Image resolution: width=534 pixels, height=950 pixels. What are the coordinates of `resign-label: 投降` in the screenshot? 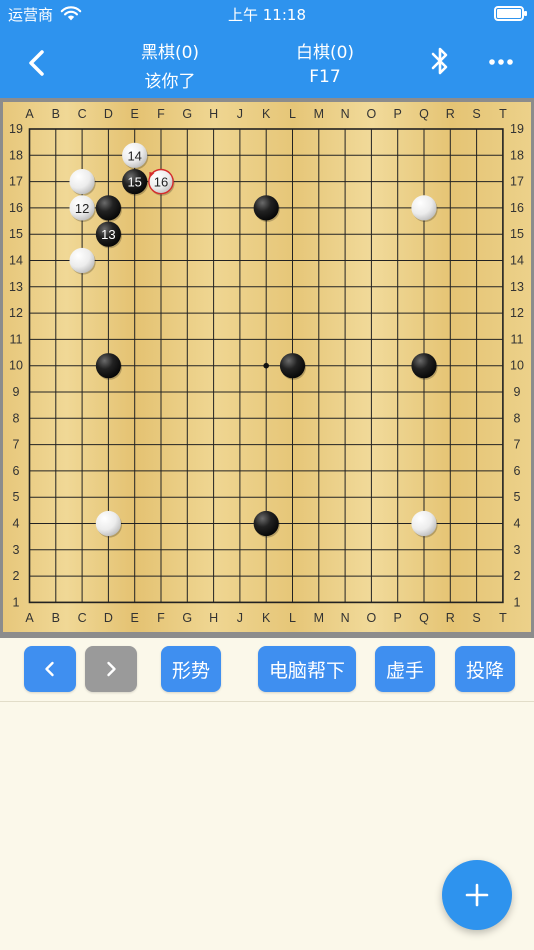 It's located at (484, 670).